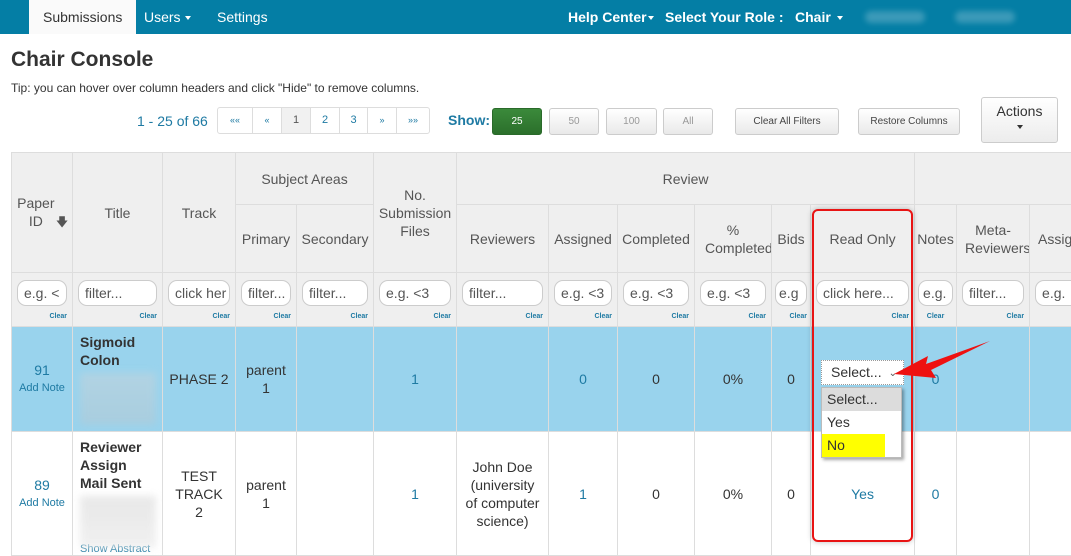 The height and width of the screenshot is (556, 1071). Describe the element at coordinates (791, 293) in the screenshot. I see `filter-bids: e.g` at that location.